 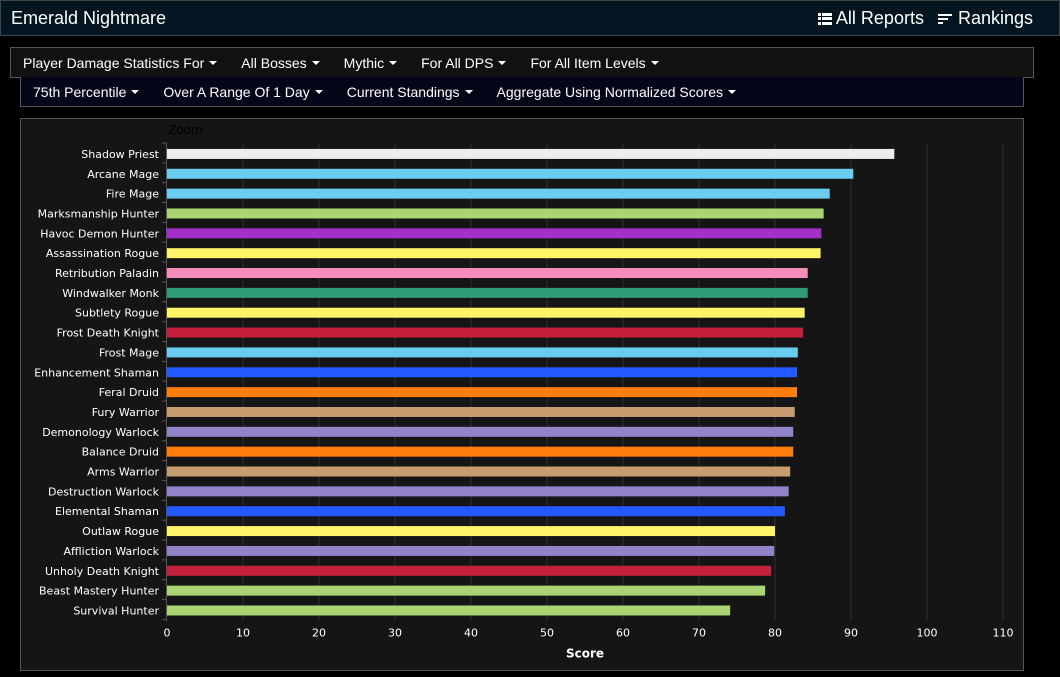 I want to click on x-axis: 0 10 20 30 40 50 60 70 80 90 100 110, so click(x=589, y=632).